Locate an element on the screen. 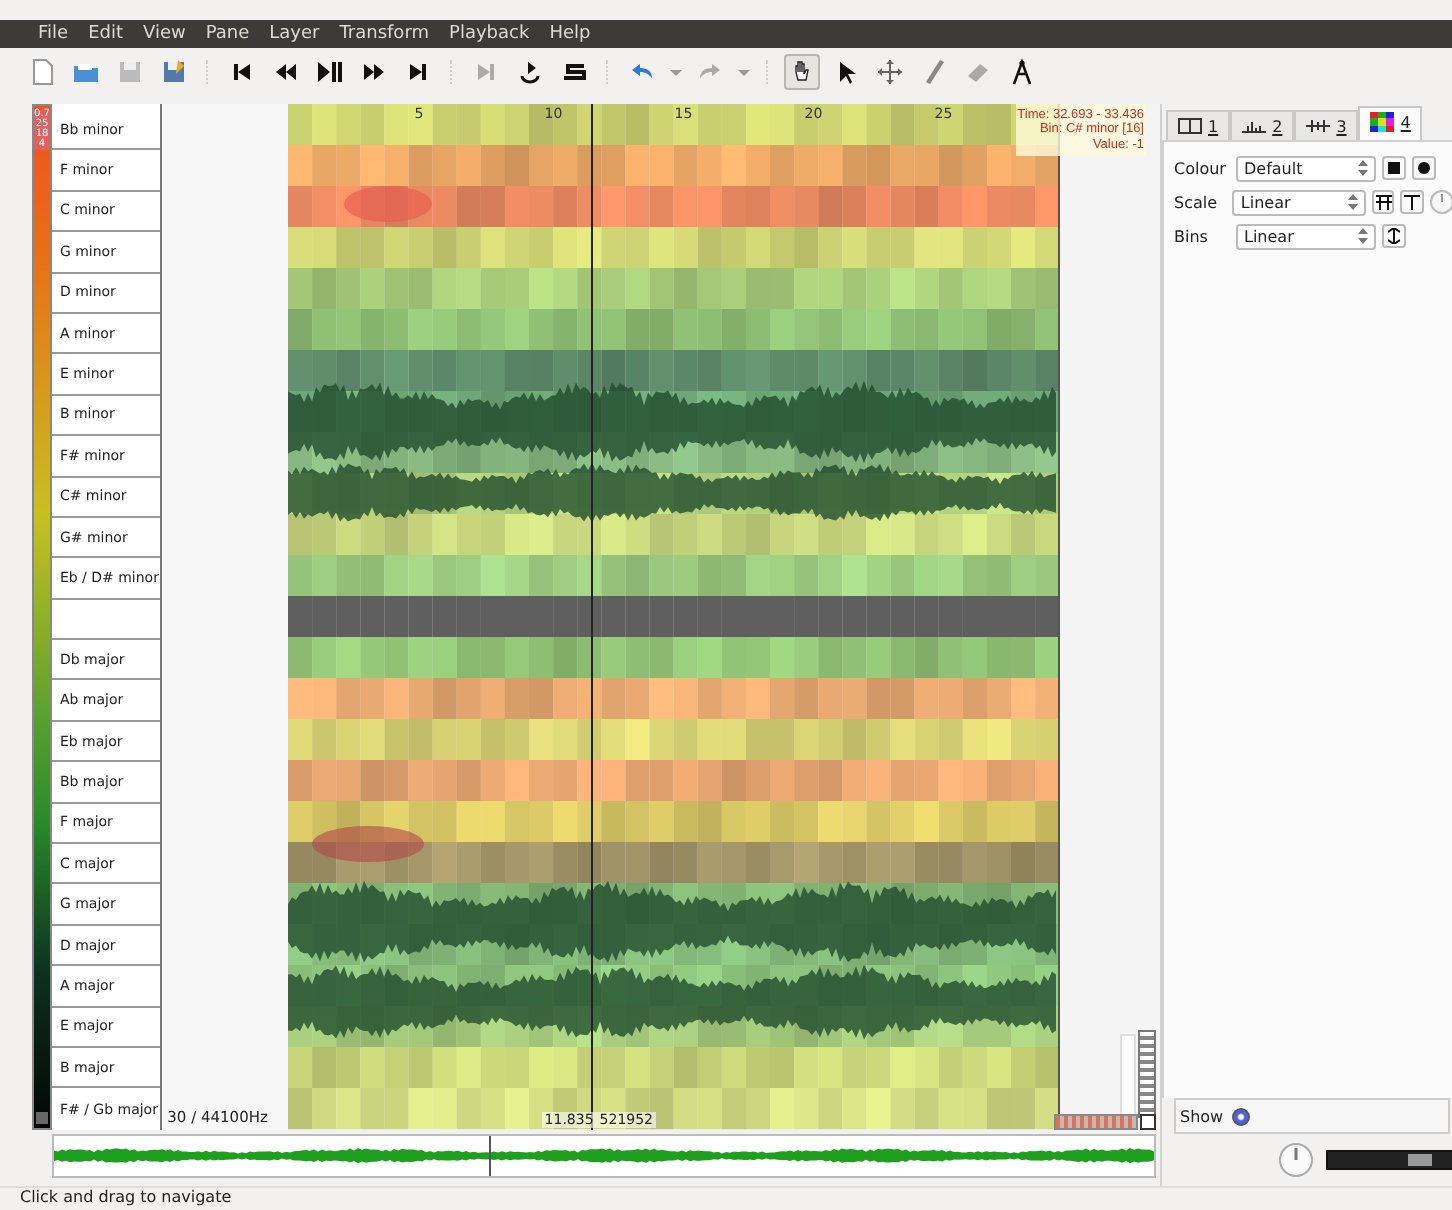  skip-to-start-icon is located at coordinates (242, 72).